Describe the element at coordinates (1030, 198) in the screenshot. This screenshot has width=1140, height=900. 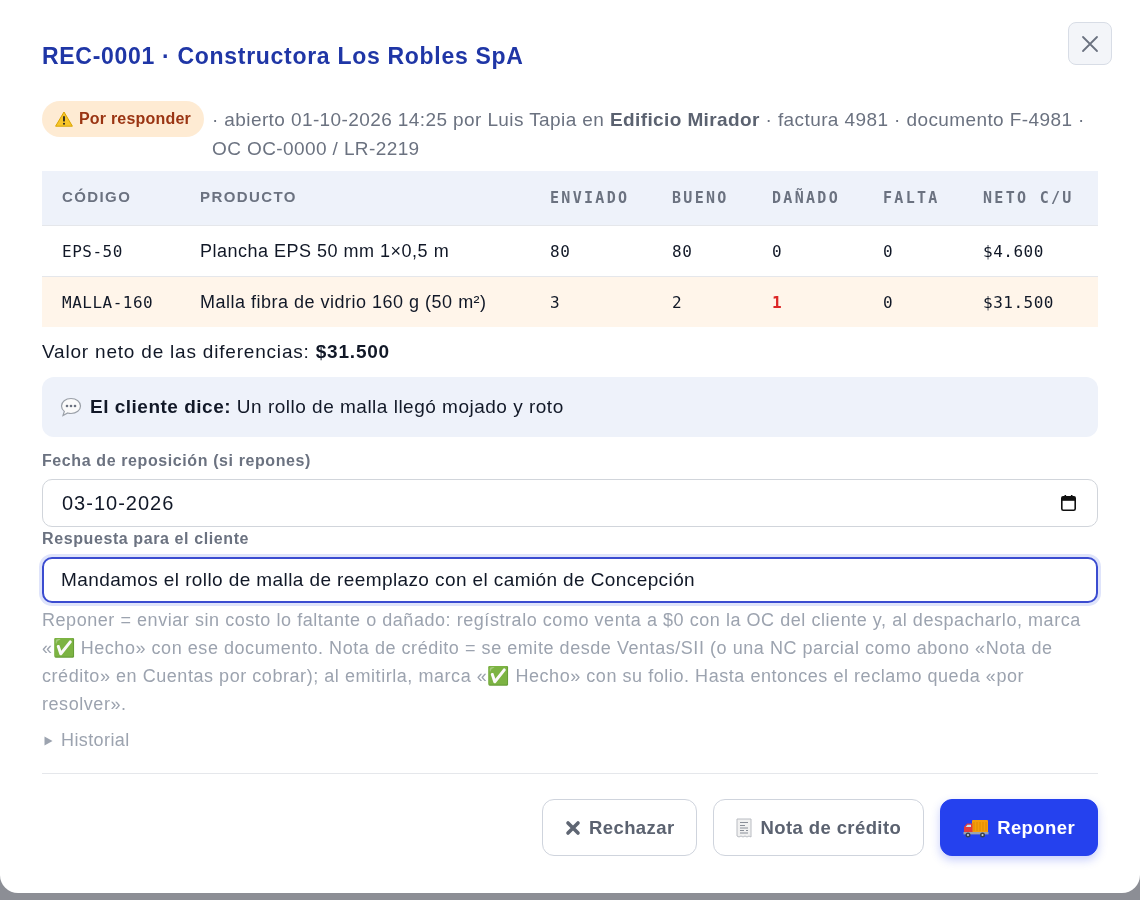
I see `column-header: NETO C/U` at that location.